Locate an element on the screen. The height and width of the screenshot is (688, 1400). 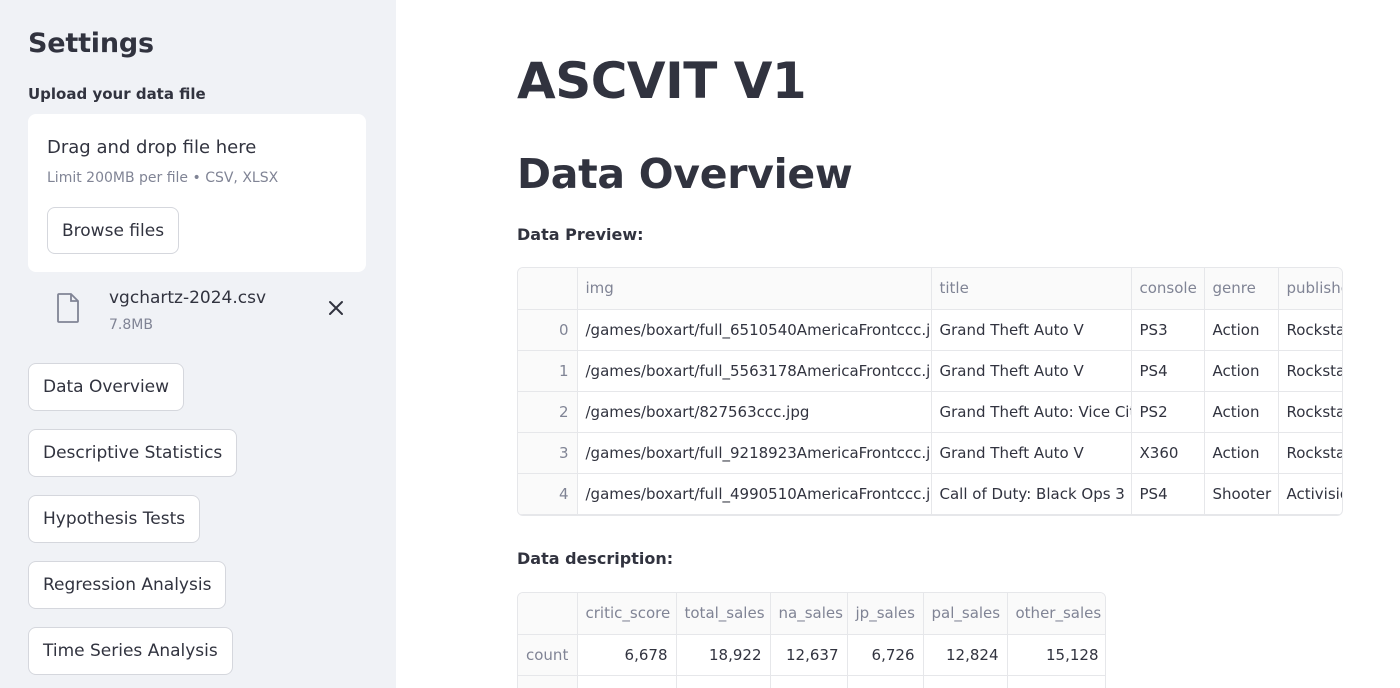
table-cell: Call of Duty: Black Ops 3 is located at coordinates (1031, 494).